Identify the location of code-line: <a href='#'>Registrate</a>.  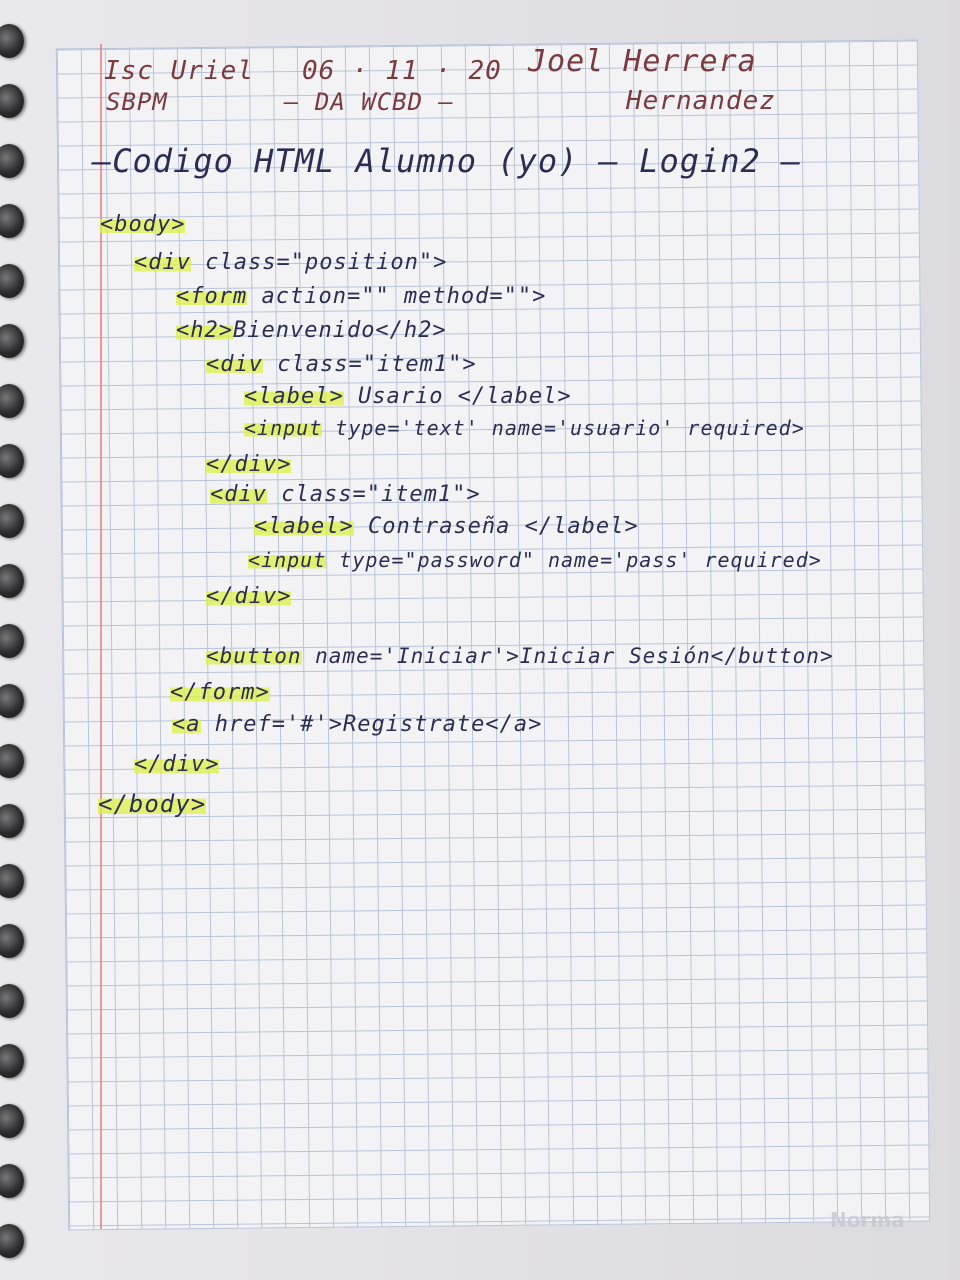
(357, 724).